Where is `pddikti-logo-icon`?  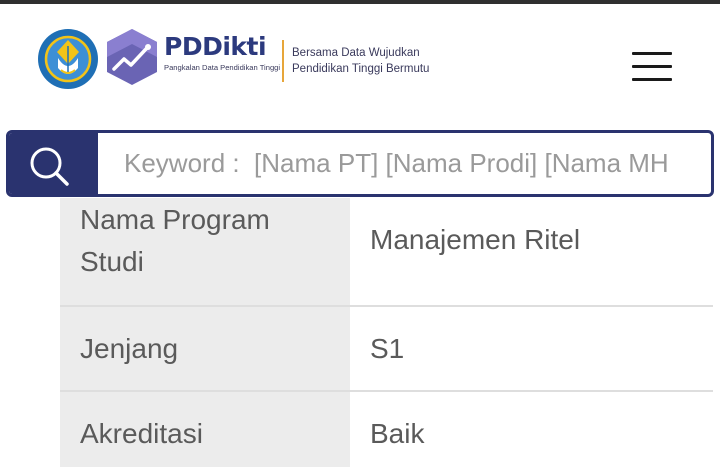 pddikti-logo-icon is located at coordinates (132, 57).